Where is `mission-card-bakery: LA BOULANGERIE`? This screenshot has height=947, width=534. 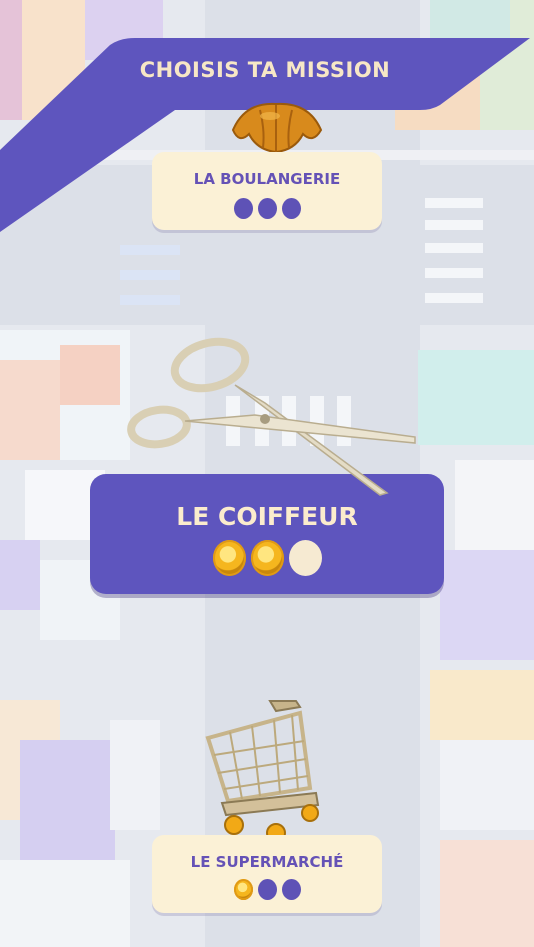
mission-card-bakery: LA BOULANGERIE is located at coordinates (267, 191).